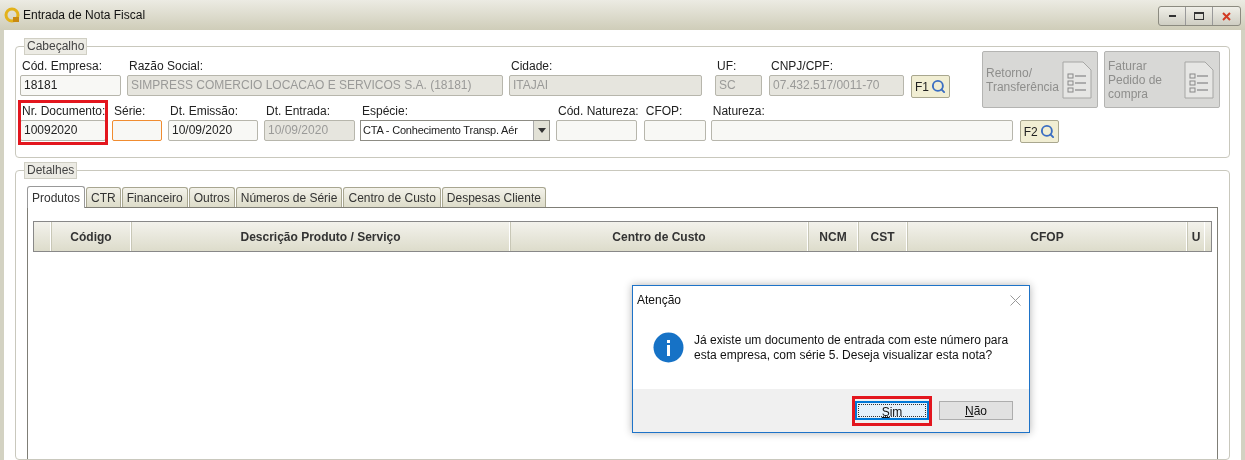 The height and width of the screenshot is (460, 1245). Describe the element at coordinates (930, 86) in the screenshot. I see `search-button: F1` at that location.